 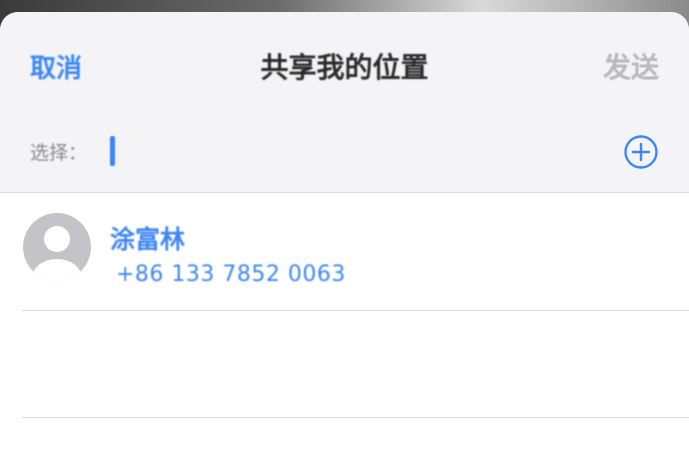 What do you see at coordinates (295, 150) in the screenshot?
I see `recipient-input` at bounding box center [295, 150].